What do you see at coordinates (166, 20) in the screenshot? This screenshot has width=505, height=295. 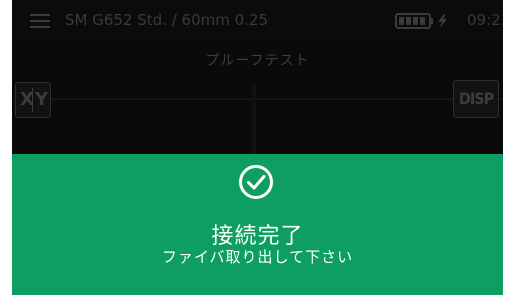 I see `splice-profile-label: SM G652 Std. / 60mm 0.25` at bounding box center [166, 20].